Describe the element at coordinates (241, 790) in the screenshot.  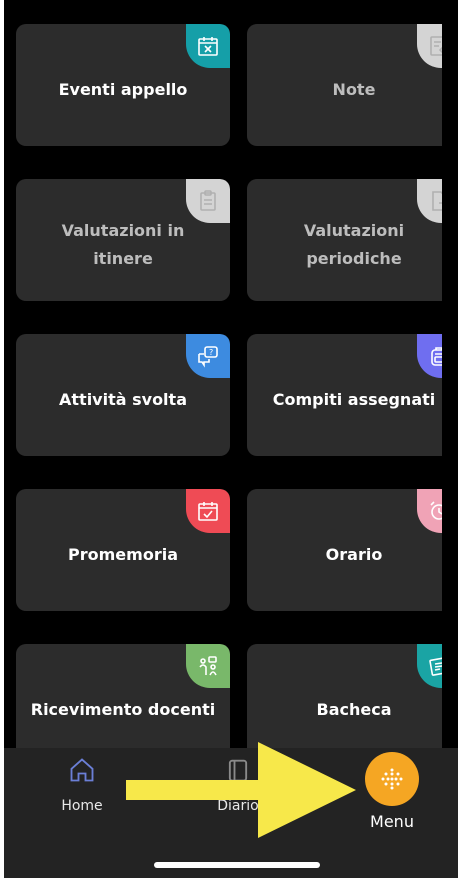
I see `pointer-arrow` at that location.